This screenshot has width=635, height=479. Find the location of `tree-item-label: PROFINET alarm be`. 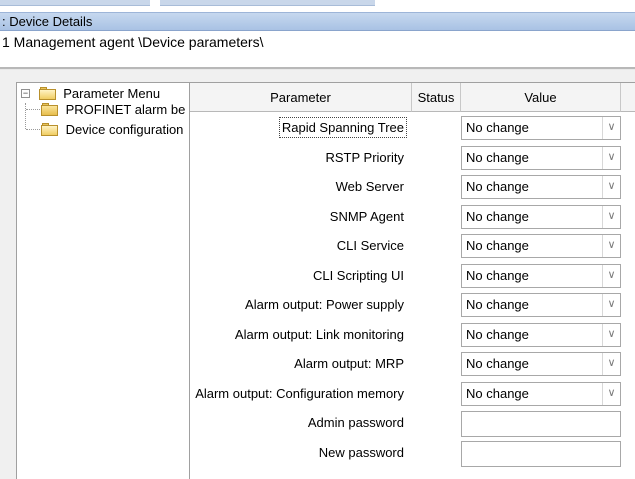

tree-item-label: PROFINET alarm be is located at coordinates (125, 109).